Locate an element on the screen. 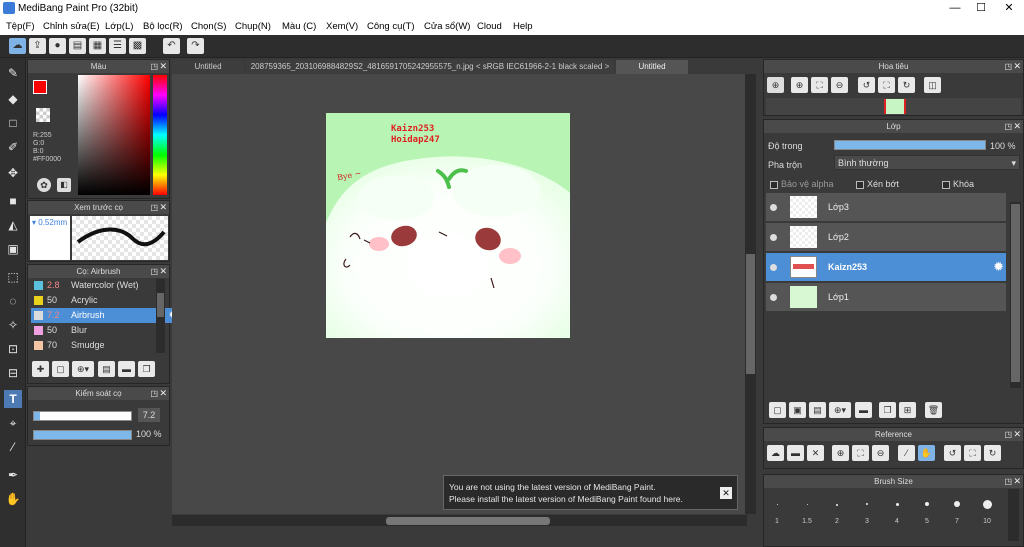 The width and height of the screenshot is (1024, 547). clipping-option: Xén bớt is located at coordinates (877, 184).